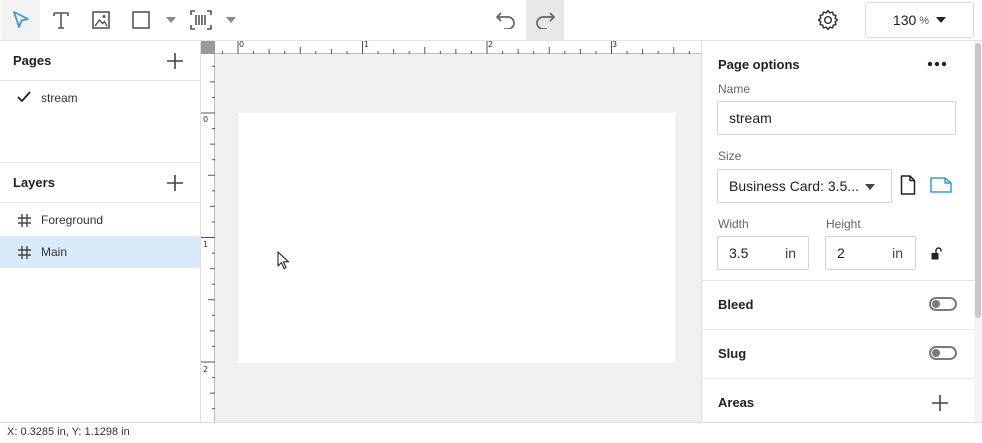  I want to click on pages-header: Pages, so click(100, 61).